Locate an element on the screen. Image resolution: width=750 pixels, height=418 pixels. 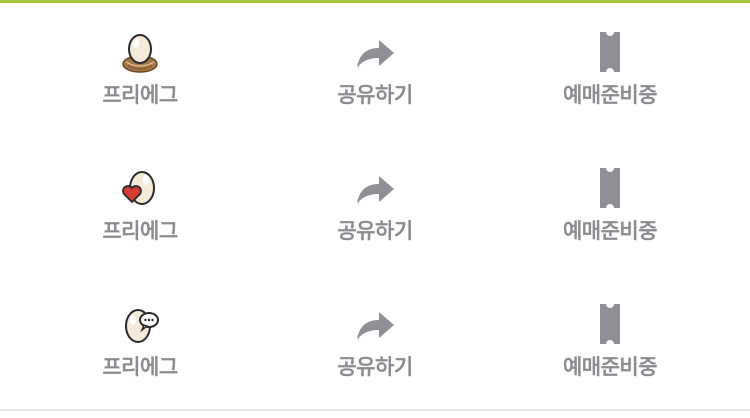
egg-heart-icon is located at coordinates (140, 188).